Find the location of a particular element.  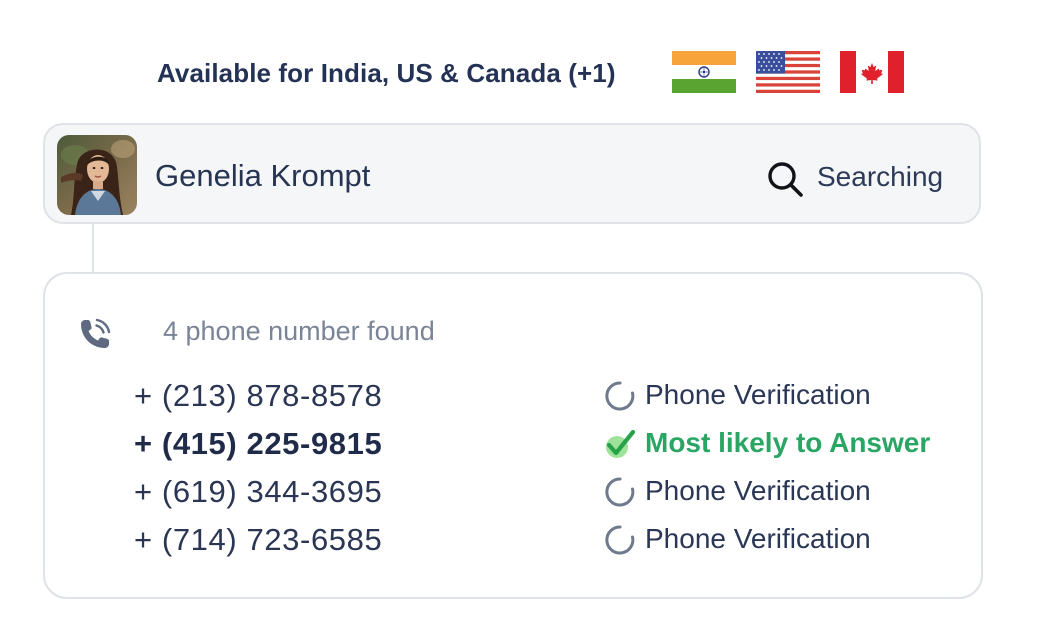

availability-banner: Available for India, US & Canada (+1) is located at coordinates (530, 73).